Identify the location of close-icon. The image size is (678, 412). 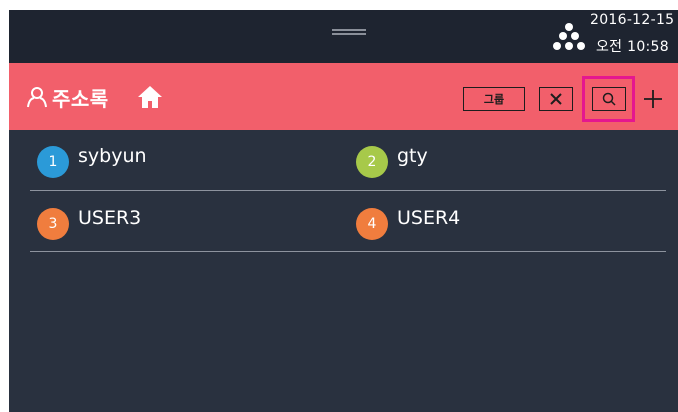
(556, 99).